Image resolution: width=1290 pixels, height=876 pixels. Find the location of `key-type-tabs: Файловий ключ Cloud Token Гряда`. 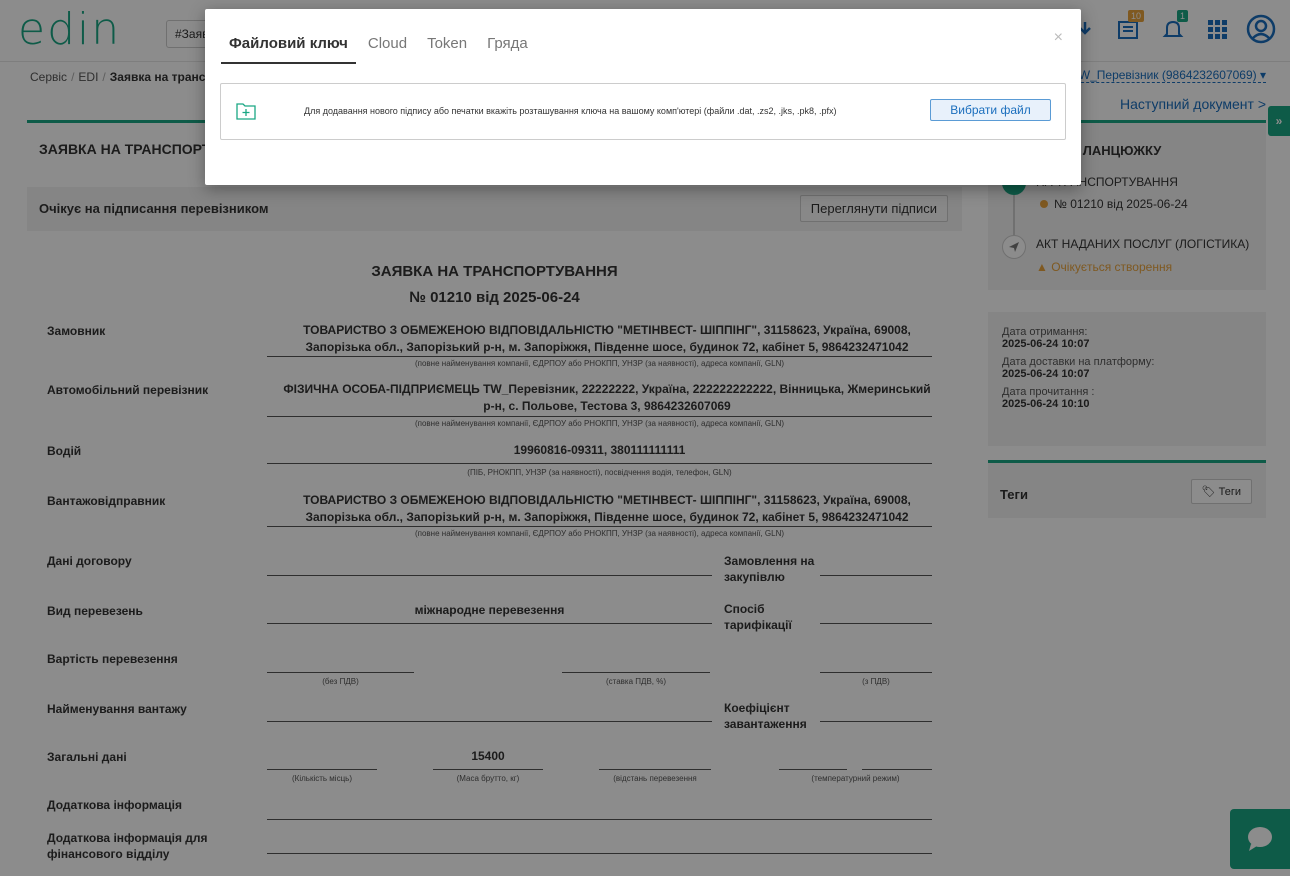

key-type-tabs: Файловий ключ Cloud Token Гряда is located at coordinates (380, 47).